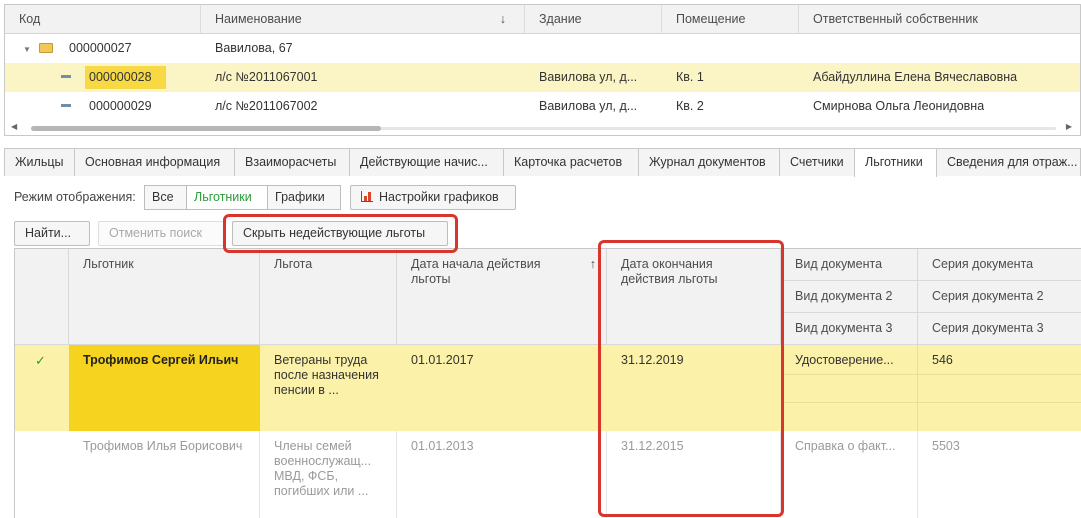  I want to click on column-header-doc-type: Вид документа, so click(849, 265).